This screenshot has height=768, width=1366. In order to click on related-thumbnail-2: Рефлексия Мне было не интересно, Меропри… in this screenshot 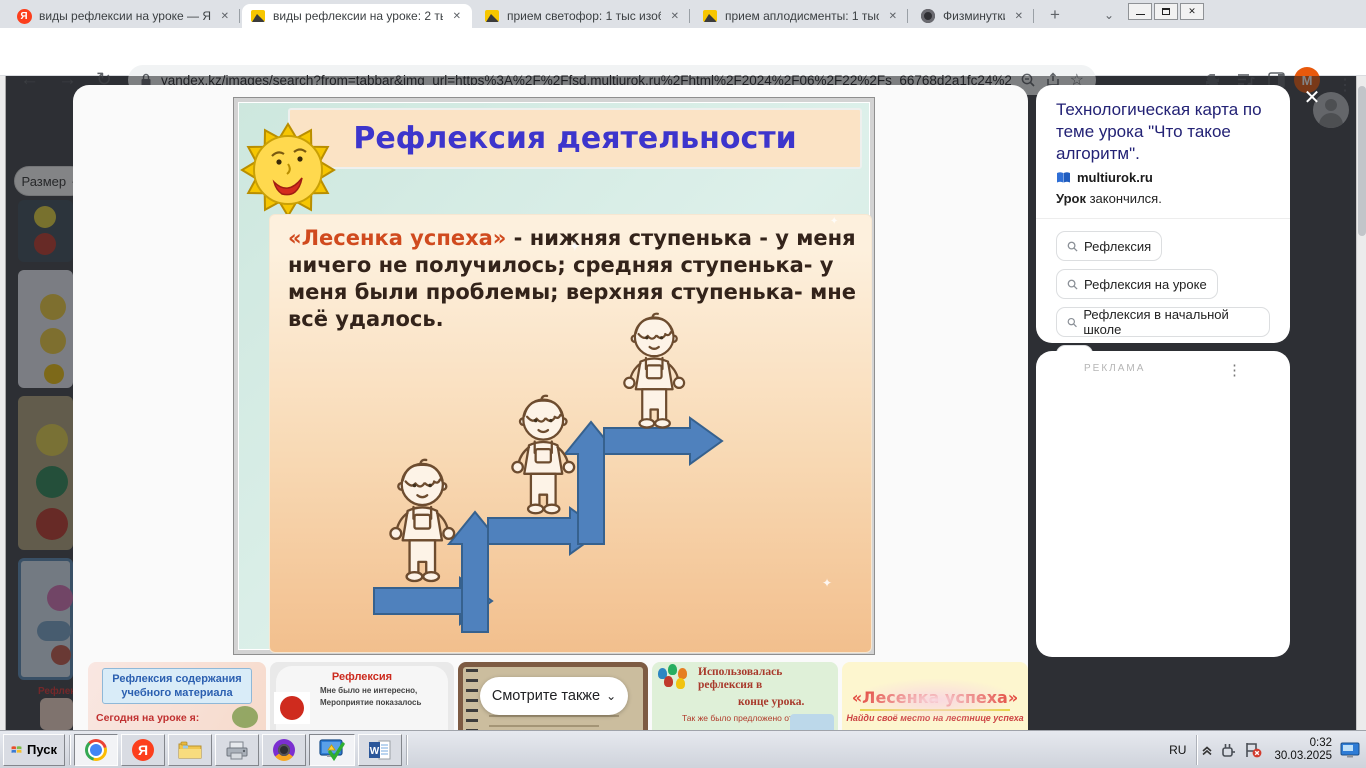, I will do `click(362, 696)`.